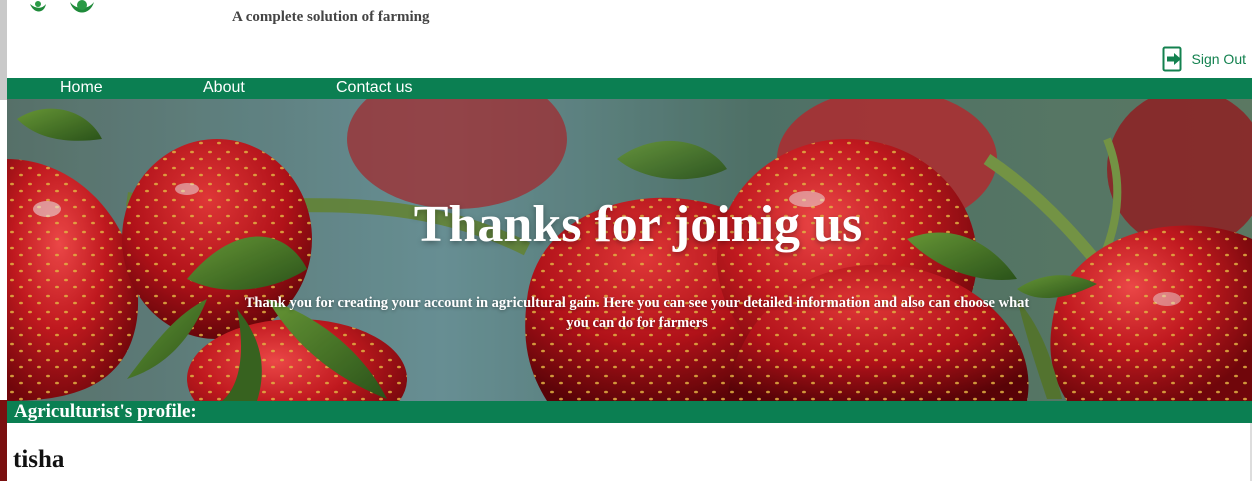 Image resolution: width=1252 pixels, height=481 pixels. I want to click on window-left-edge-lower, so click(3, 440).